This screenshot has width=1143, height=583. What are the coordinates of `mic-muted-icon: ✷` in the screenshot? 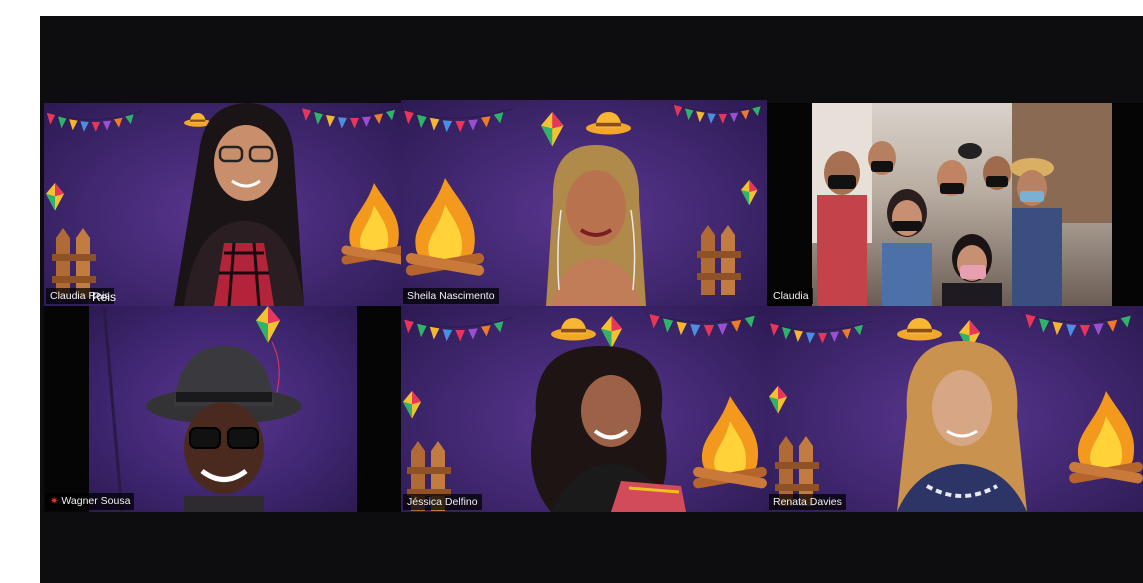 It's located at (54, 501).